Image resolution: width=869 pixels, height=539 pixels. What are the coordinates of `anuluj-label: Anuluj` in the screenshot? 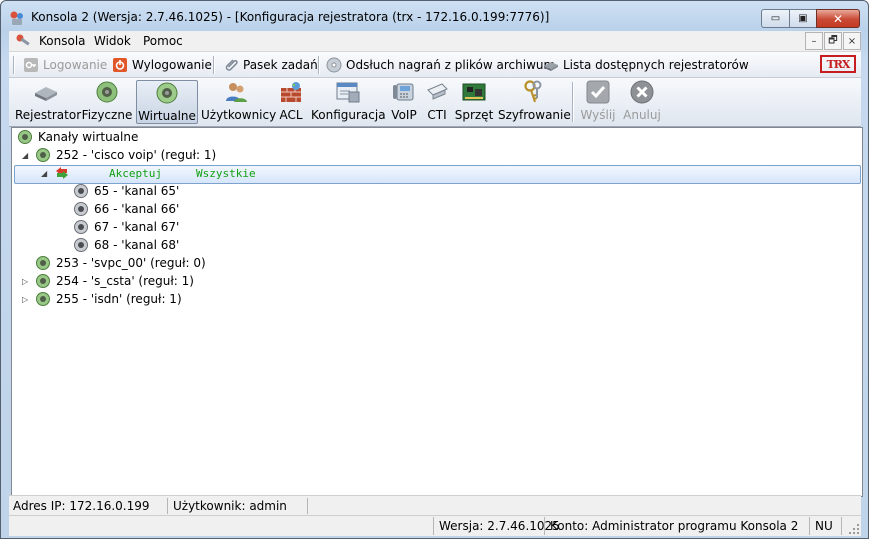 It's located at (642, 115).